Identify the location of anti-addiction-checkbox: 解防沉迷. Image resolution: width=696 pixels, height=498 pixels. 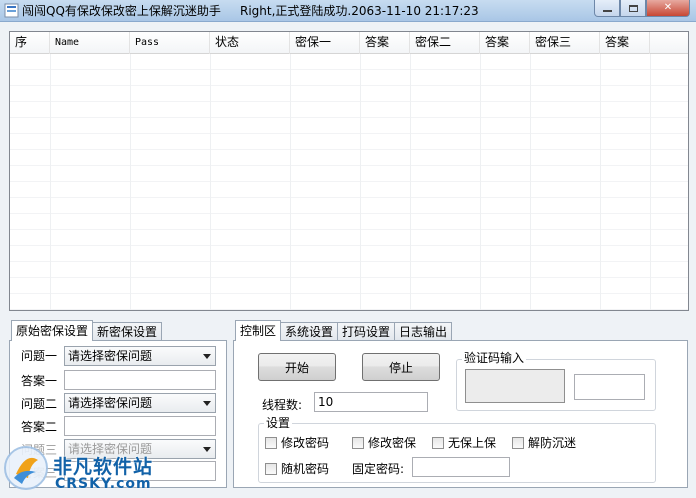
(544, 442).